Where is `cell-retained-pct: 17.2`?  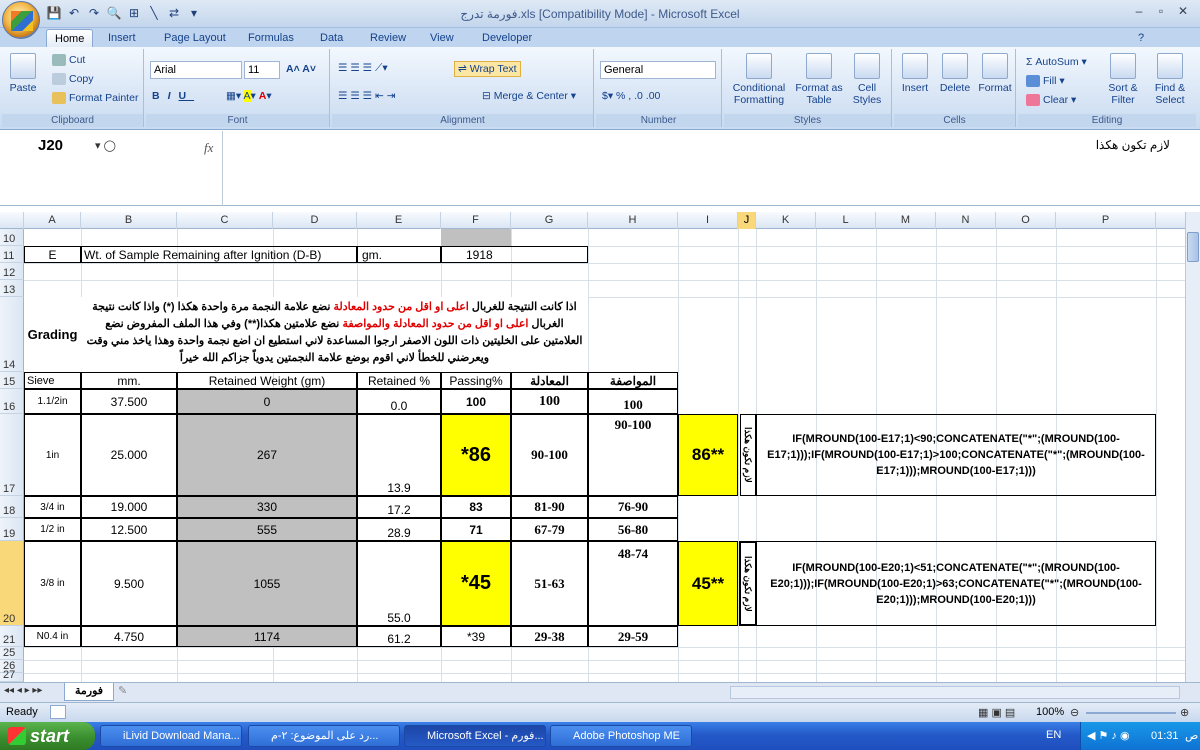
cell-retained-pct: 17.2 is located at coordinates (399, 507).